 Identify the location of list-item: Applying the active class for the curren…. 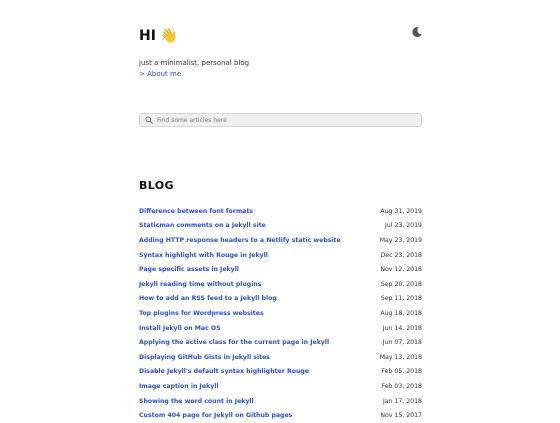
(280, 342).